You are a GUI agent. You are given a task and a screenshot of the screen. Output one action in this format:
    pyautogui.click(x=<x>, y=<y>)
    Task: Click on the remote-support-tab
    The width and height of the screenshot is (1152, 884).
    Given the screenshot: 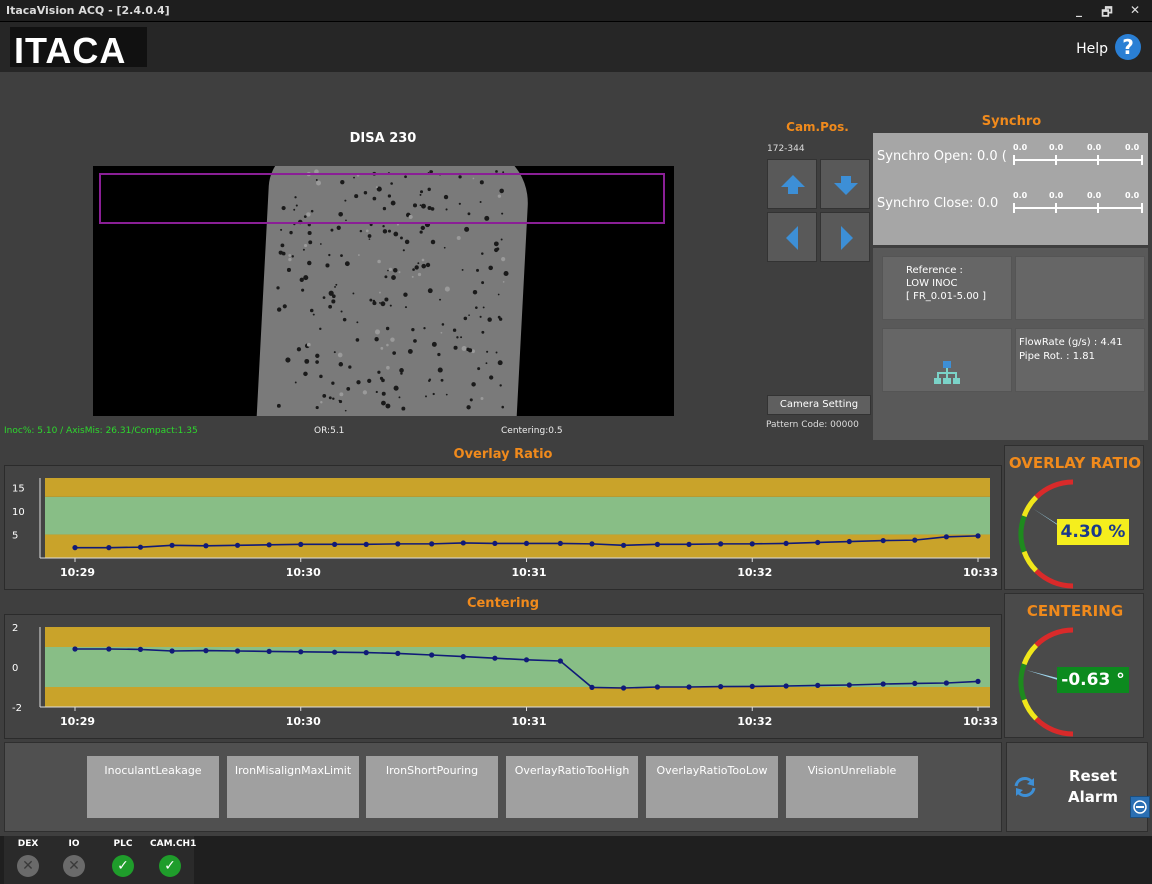 What is the action you would take?
    pyautogui.click(x=1140, y=807)
    